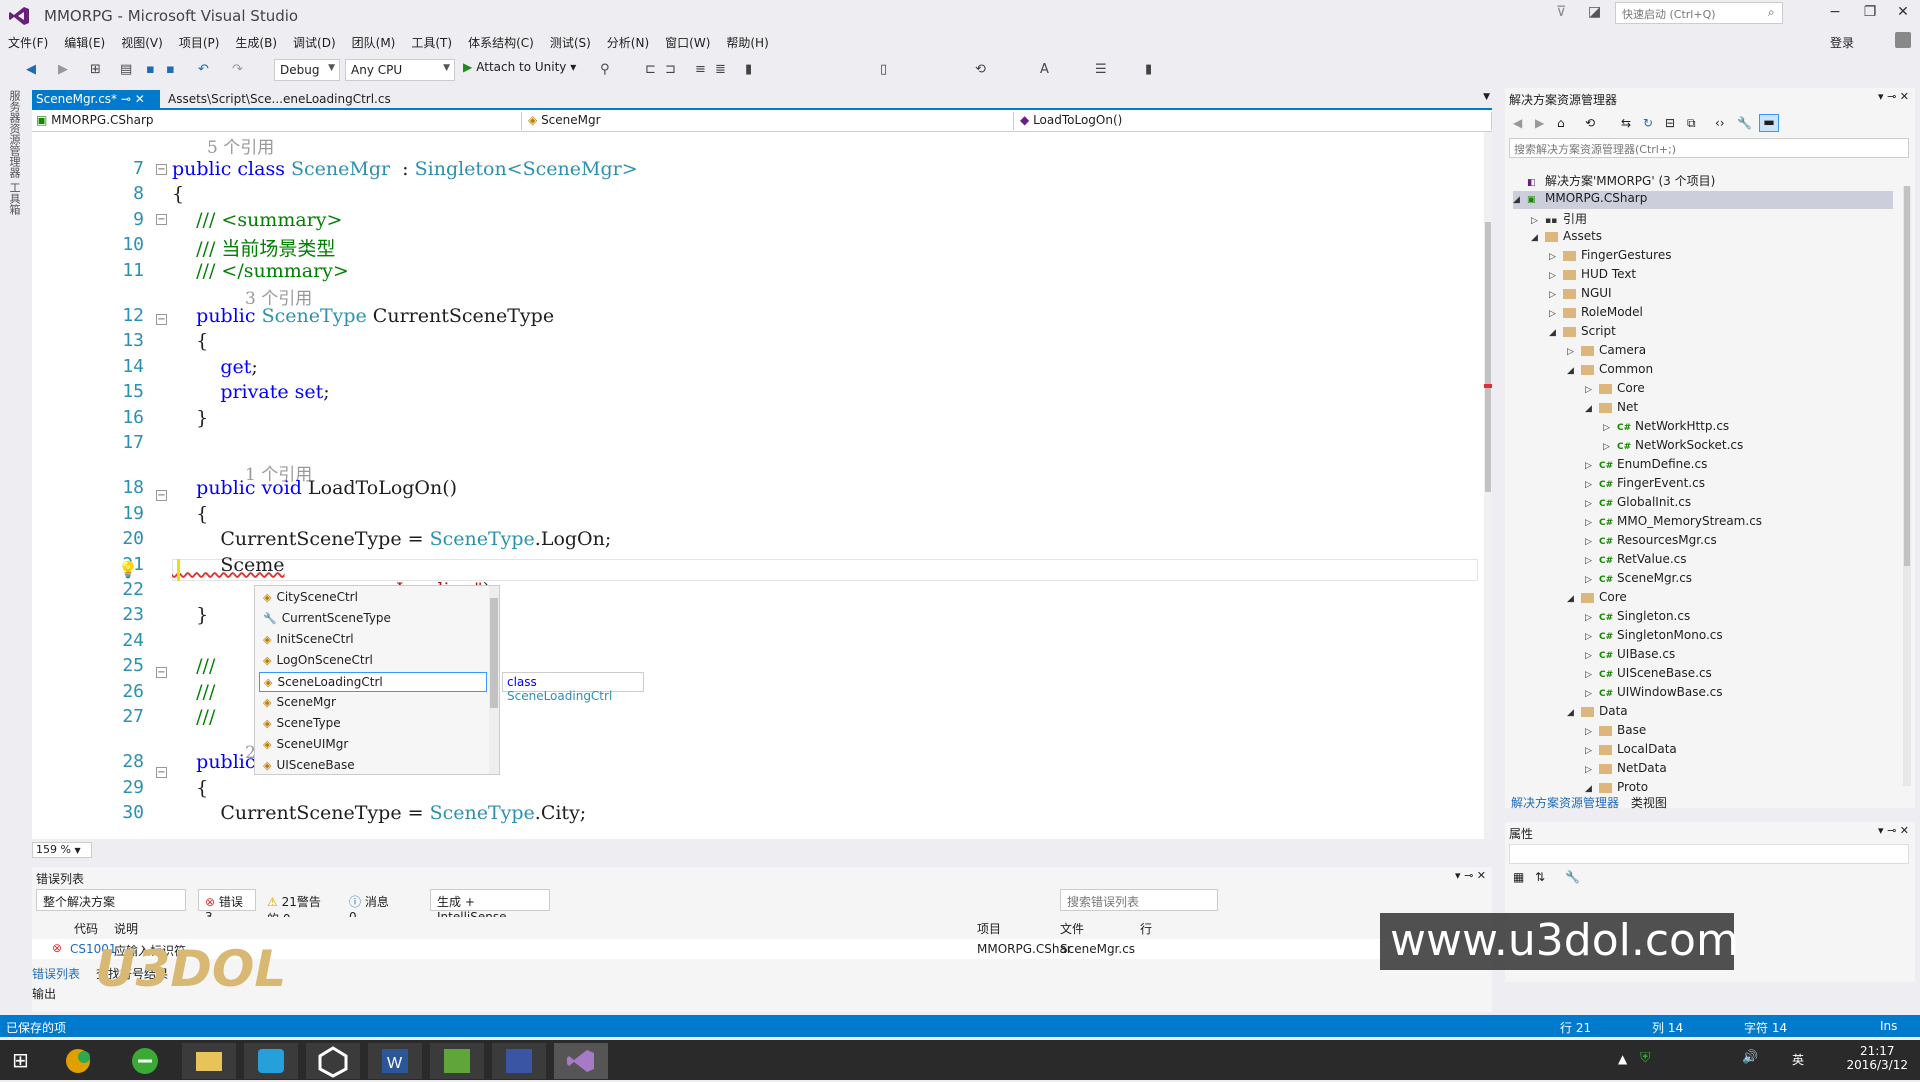 The height and width of the screenshot is (1082, 1920). Describe the element at coordinates (240, 145) in the screenshot. I see `codelens-references: 5 个引用` at that location.